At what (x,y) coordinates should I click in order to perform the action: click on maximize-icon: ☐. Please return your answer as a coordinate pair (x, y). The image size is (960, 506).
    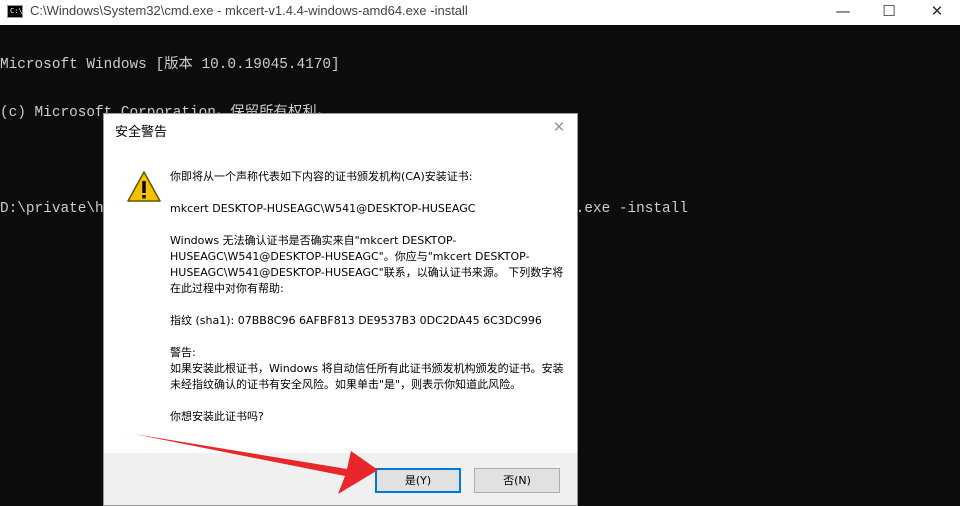
    Looking at the image, I should click on (889, 12).